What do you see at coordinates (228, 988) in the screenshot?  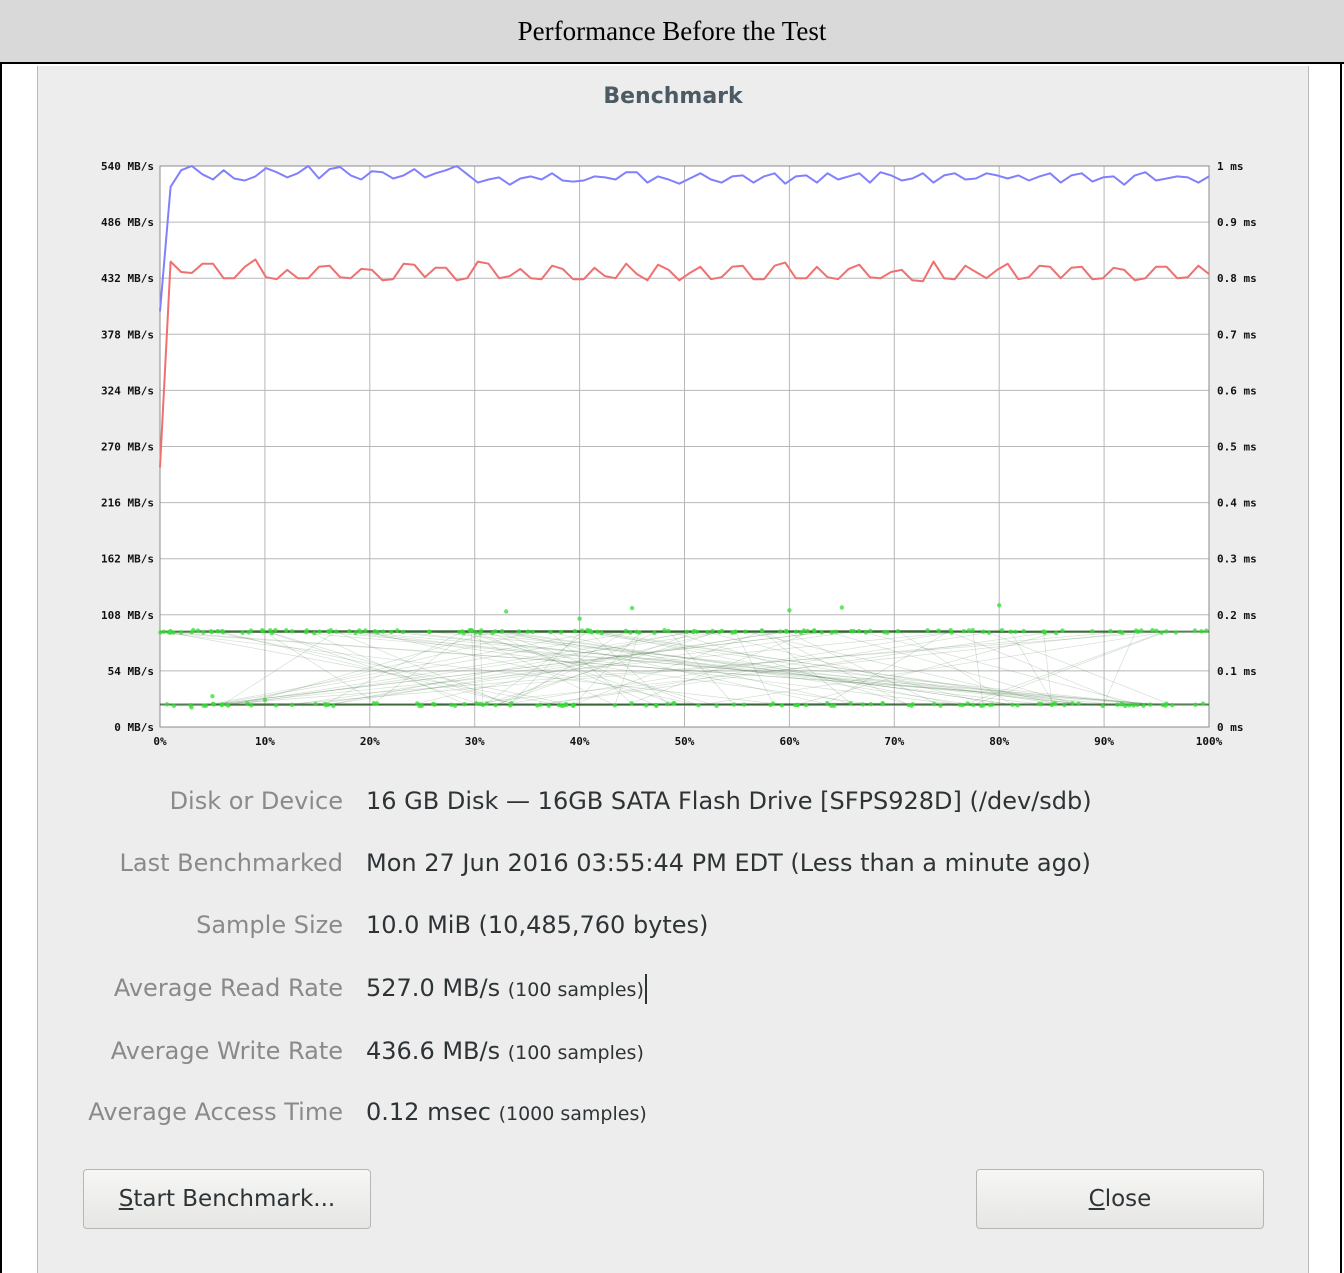 I see `info-label: Average Read Rate` at bounding box center [228, 988].